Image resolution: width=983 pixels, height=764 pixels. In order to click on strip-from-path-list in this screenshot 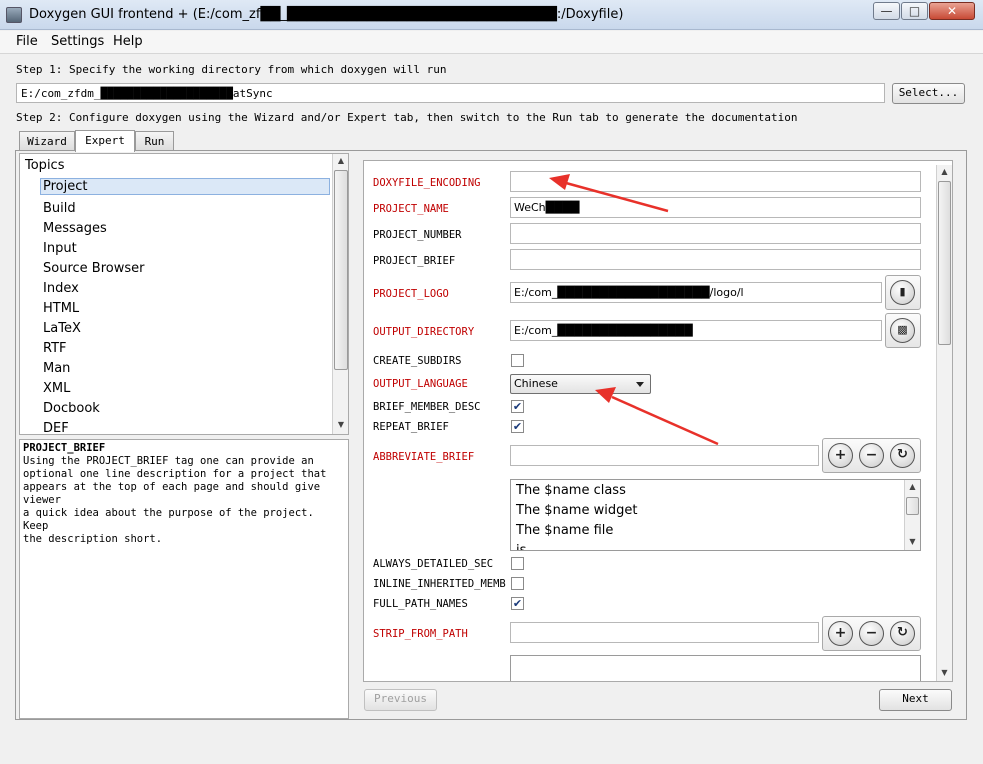, I will do `click(715, 668)`.